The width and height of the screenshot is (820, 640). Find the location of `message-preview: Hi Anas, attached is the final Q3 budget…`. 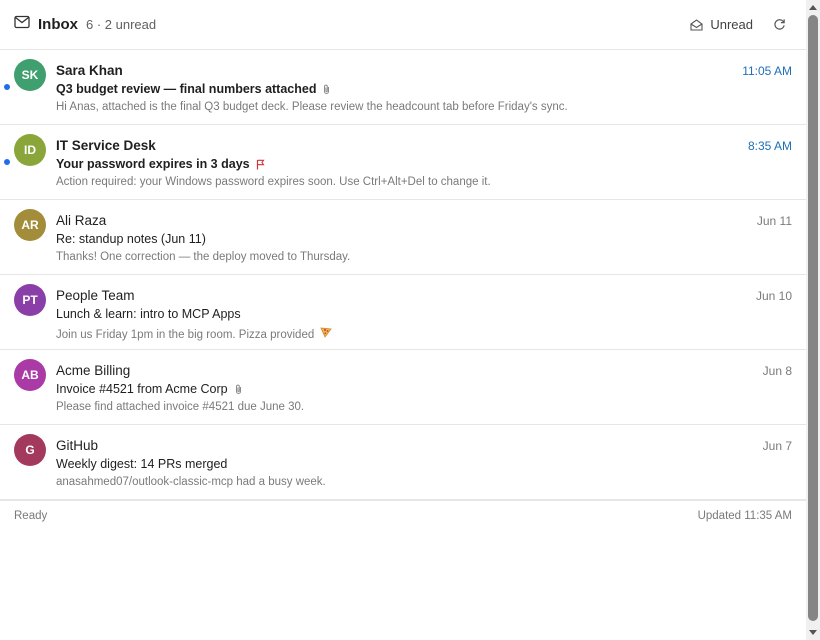

message-preview: Hi Anas, attached is the final Q3 budget… is located at coordinates (312, 107).